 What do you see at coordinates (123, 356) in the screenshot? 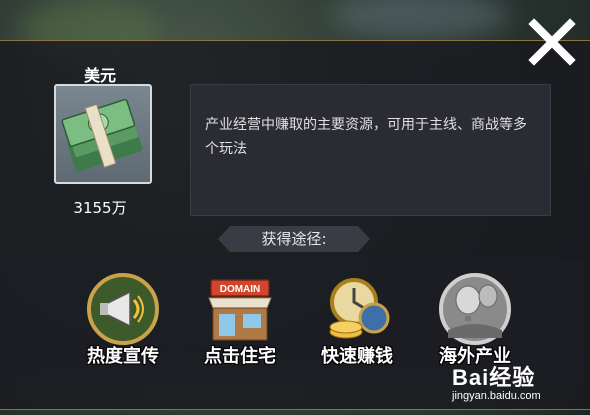
I see `source-label: 热度宣传` at bounding box center [123, 356].